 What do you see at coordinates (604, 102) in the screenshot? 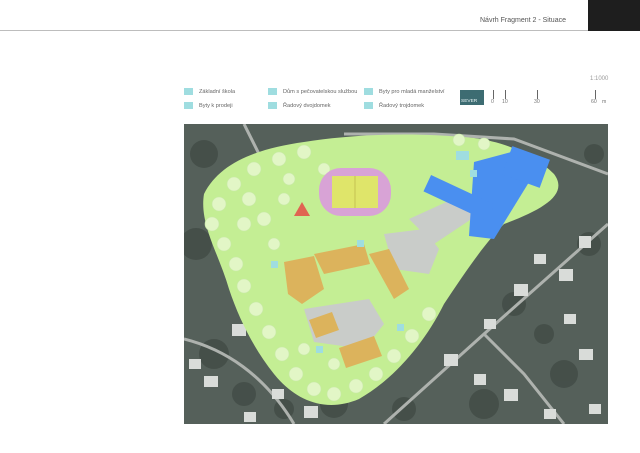
I see `scale-unit: m` at bounding box center [604, 102].